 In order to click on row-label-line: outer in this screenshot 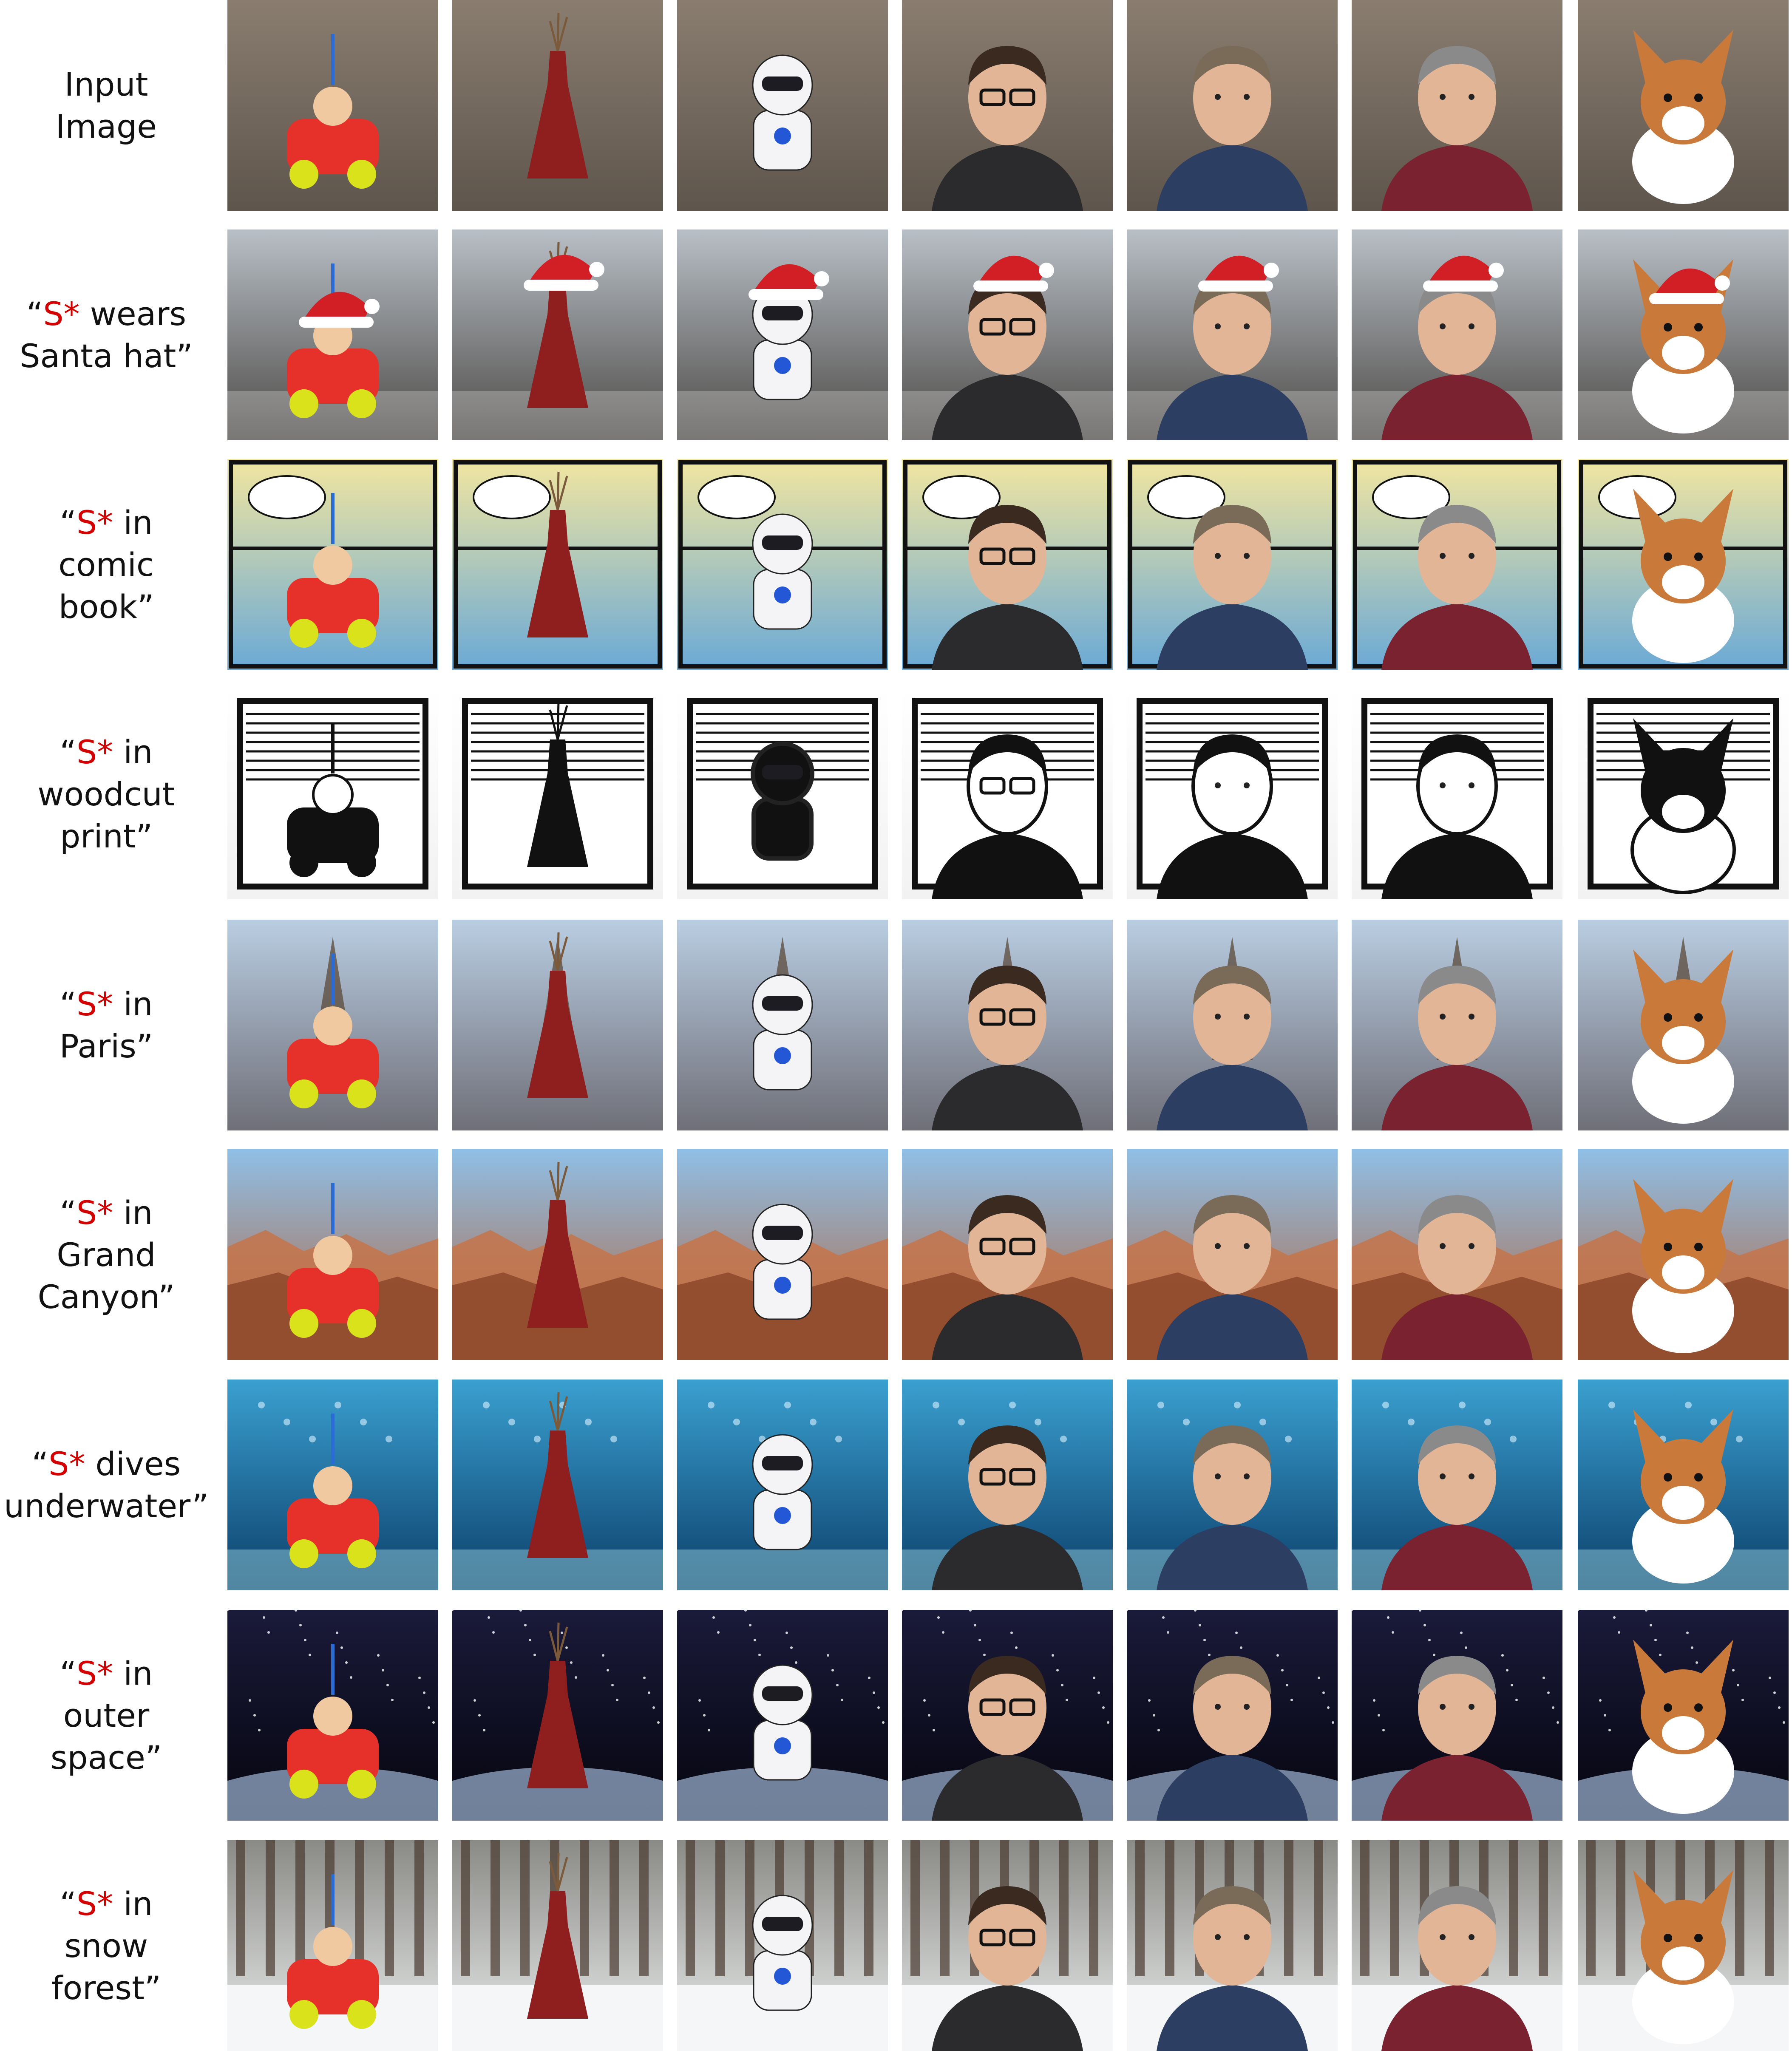, I will do `click(107, 1715)`.